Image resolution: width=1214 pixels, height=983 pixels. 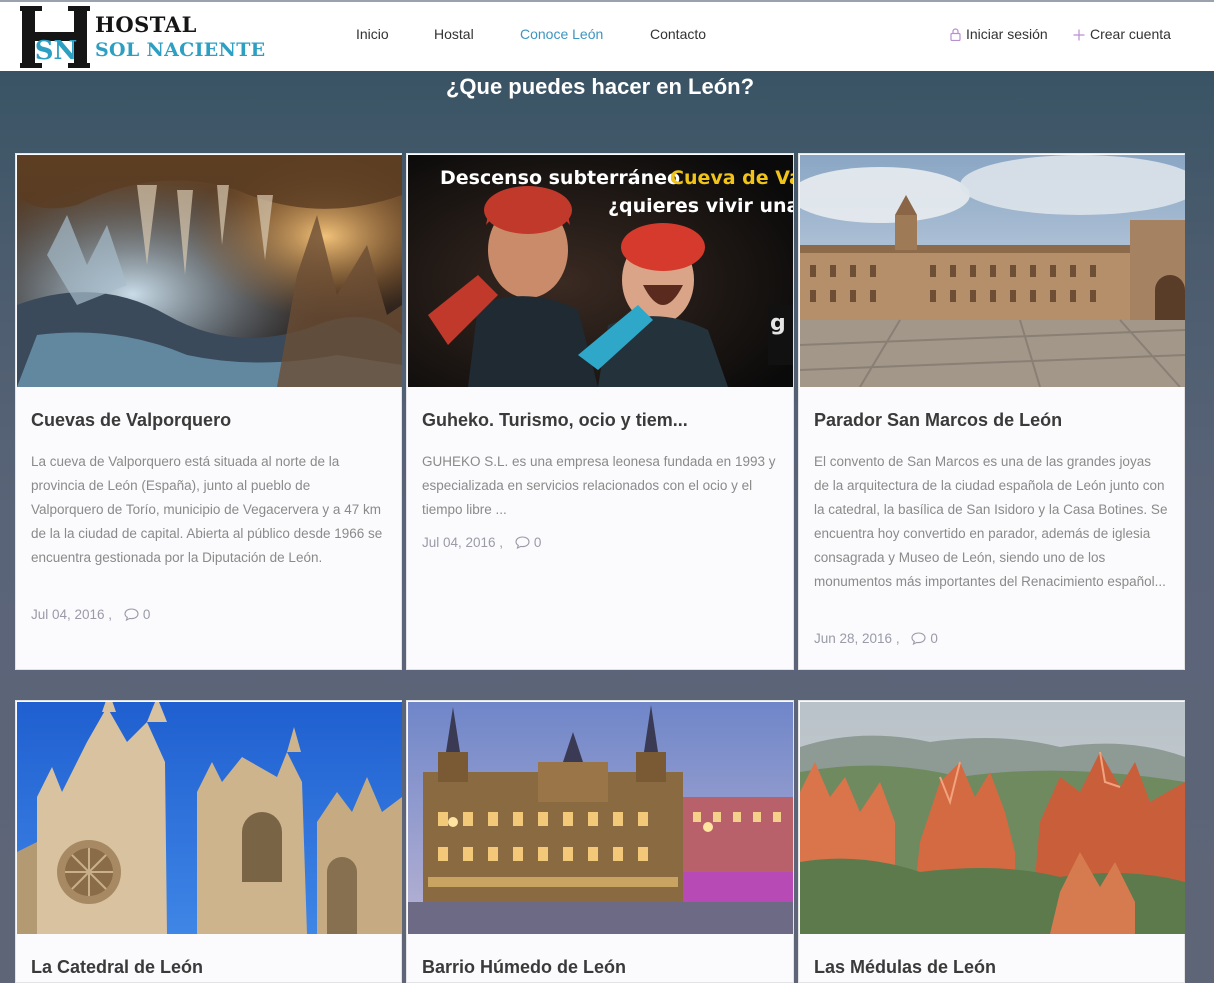 What do you see at coordinates (131, 420) in the screenshot?
I see `card-title: Cuevas de Valporquero` at bounding box center [131, 420].